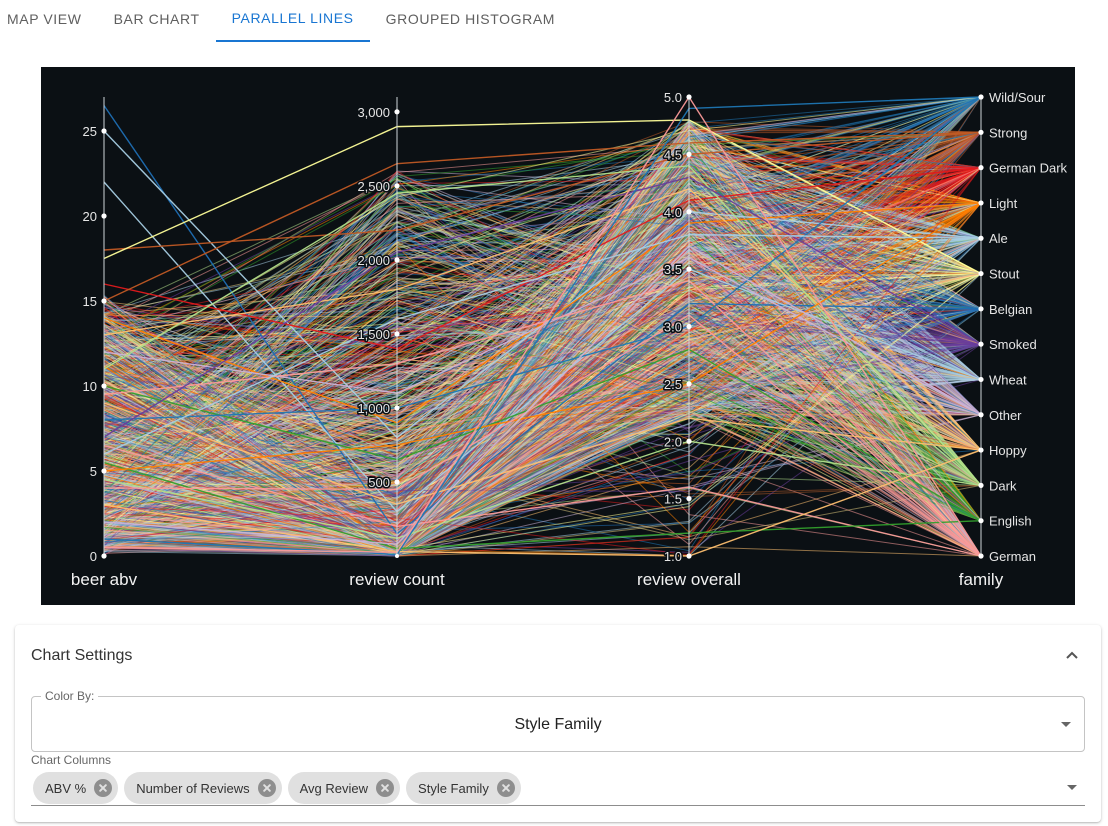 This screenshot has width=1108, height=826. I want to click on column-chip-avg-review: Avg Review, so click(344, 788).